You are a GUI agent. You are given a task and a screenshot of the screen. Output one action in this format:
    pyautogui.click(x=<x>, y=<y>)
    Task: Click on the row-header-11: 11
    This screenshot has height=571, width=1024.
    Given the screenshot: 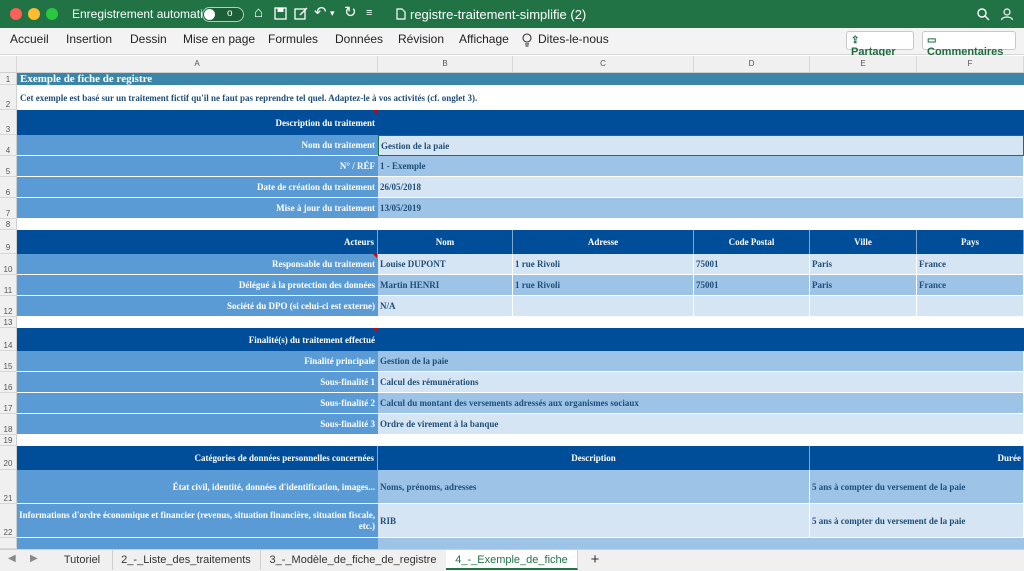 What is the action you would take?
    pyautogui.click(x=8, y=285)
    